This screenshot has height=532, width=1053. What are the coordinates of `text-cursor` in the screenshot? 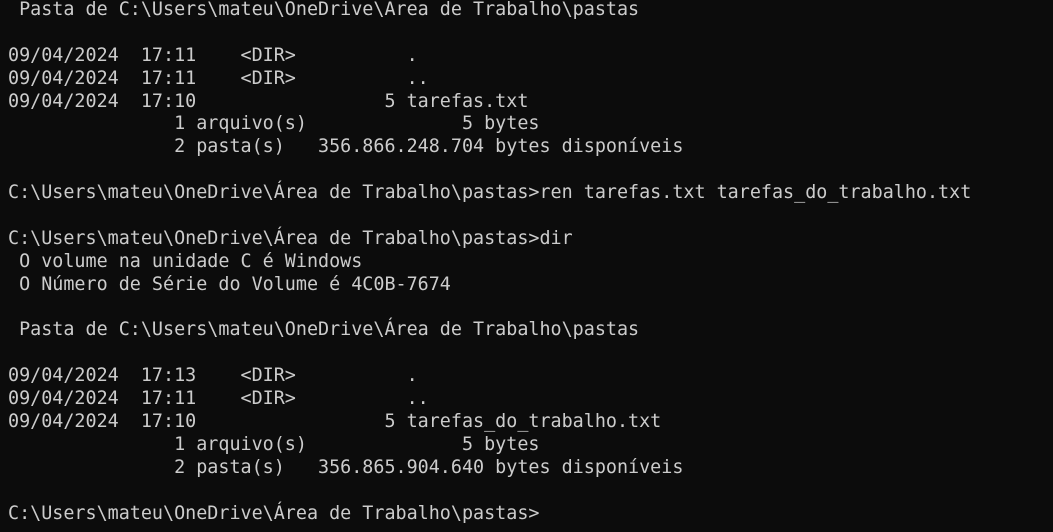 It's located at (544, 517).